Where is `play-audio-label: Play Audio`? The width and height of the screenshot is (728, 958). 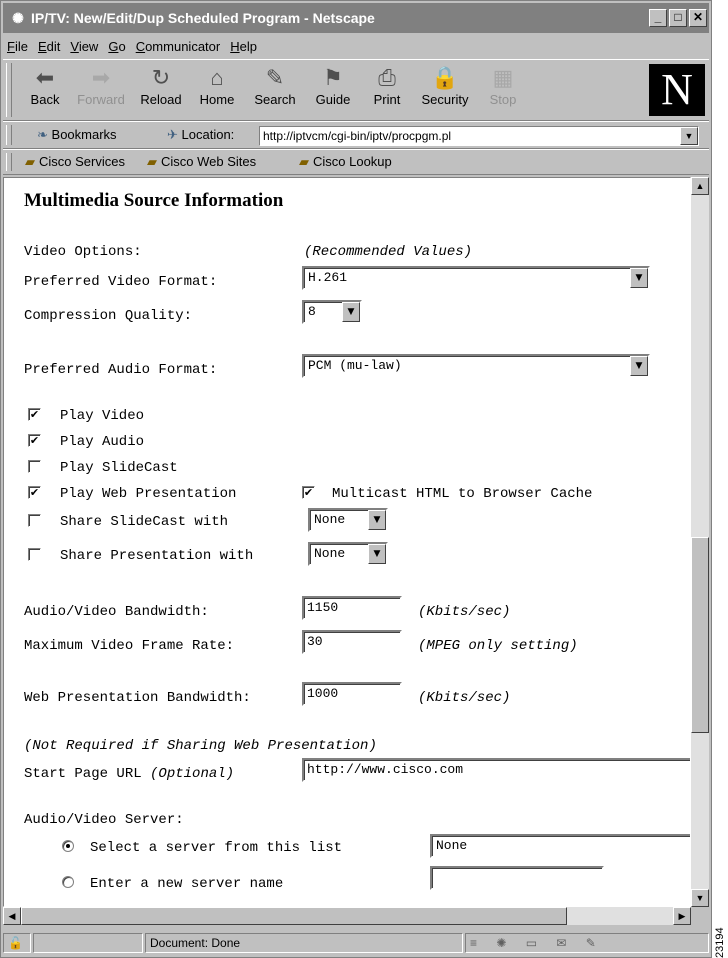
play-audio-label: Play Audio is located at coordinates (102, 442).